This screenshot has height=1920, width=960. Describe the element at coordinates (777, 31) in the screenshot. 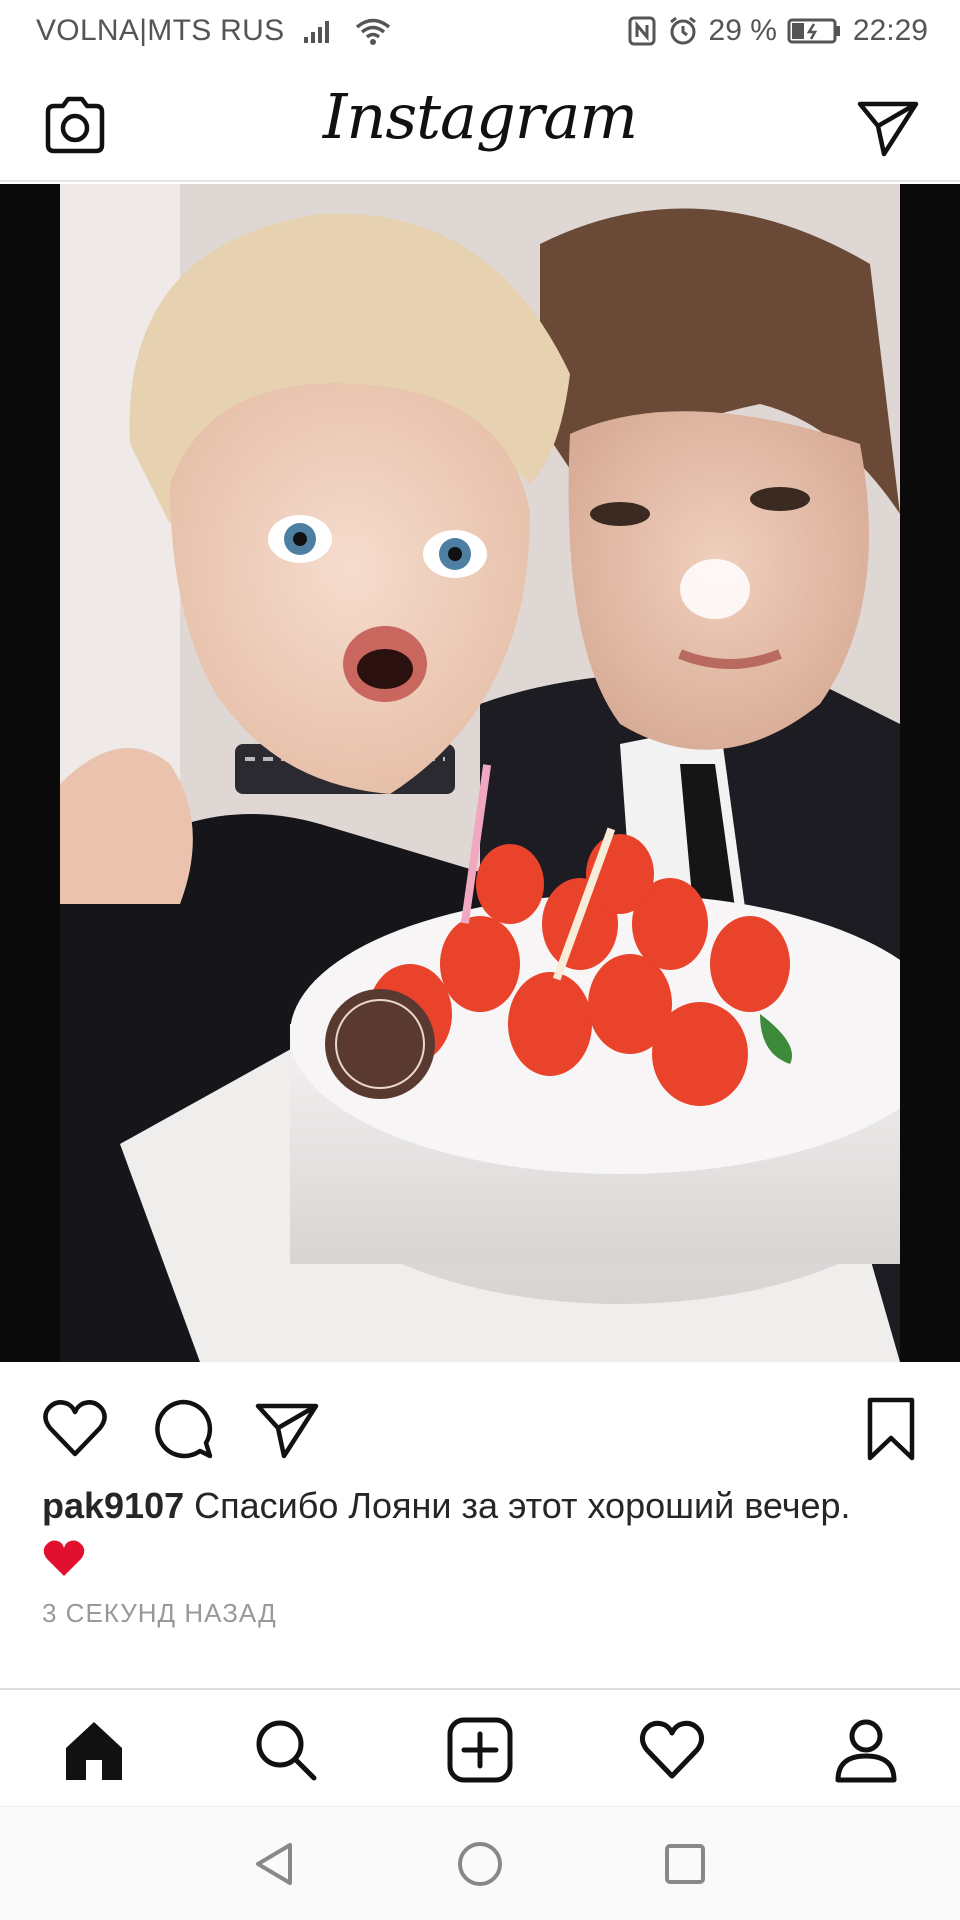

I see `status-right: 29 % 22:29` at that location.